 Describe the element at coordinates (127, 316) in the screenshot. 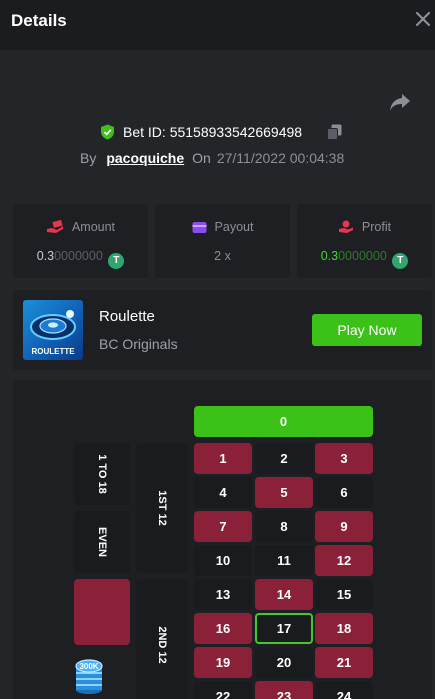

I see `game-name: Roulette` at that location.